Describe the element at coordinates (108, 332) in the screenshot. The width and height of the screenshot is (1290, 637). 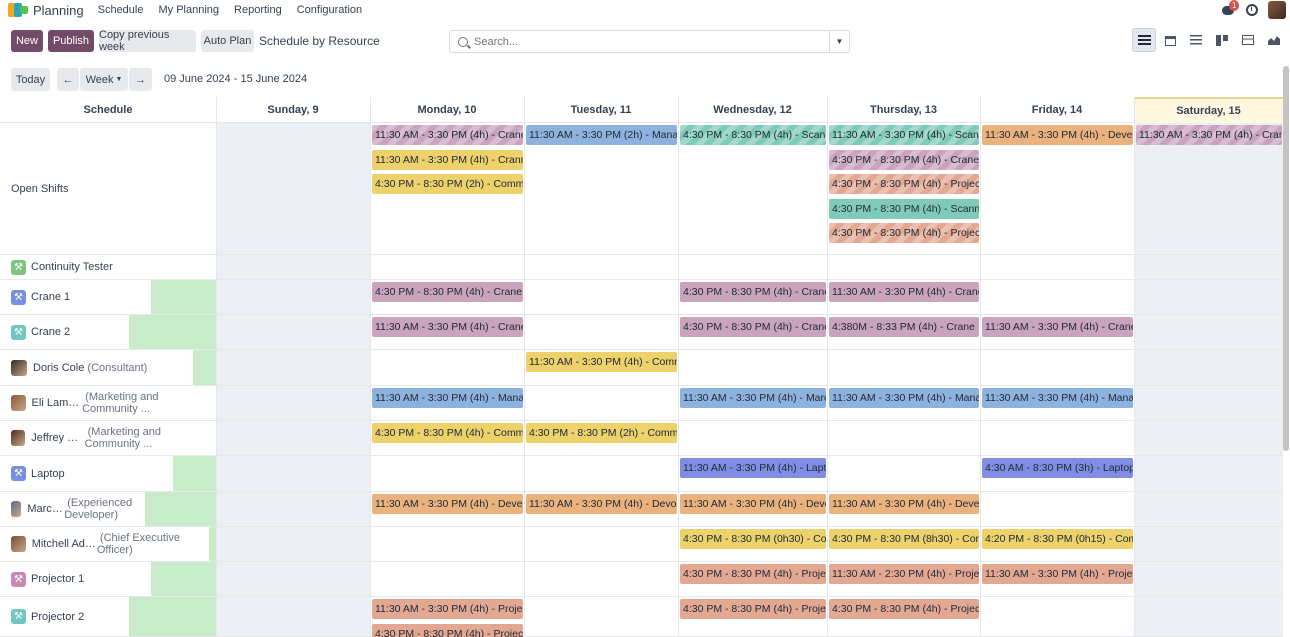
I see `resource-row-crane-2: ⚒ Crane 2` at that location.